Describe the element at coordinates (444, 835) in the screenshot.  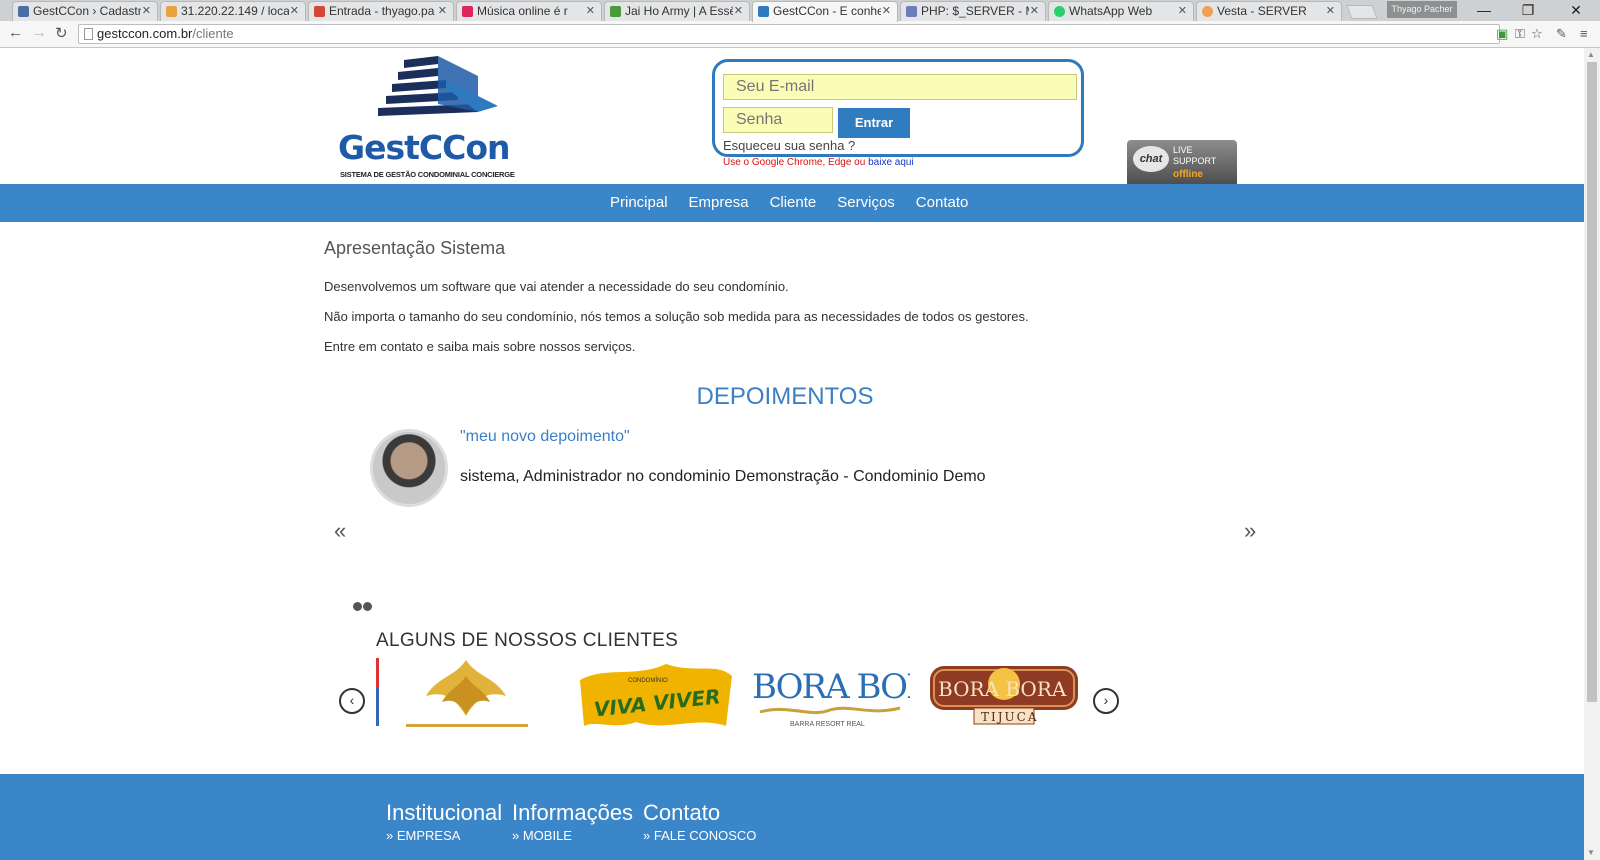
I see `footer-link-empresa: » EMPRESA` at that location.